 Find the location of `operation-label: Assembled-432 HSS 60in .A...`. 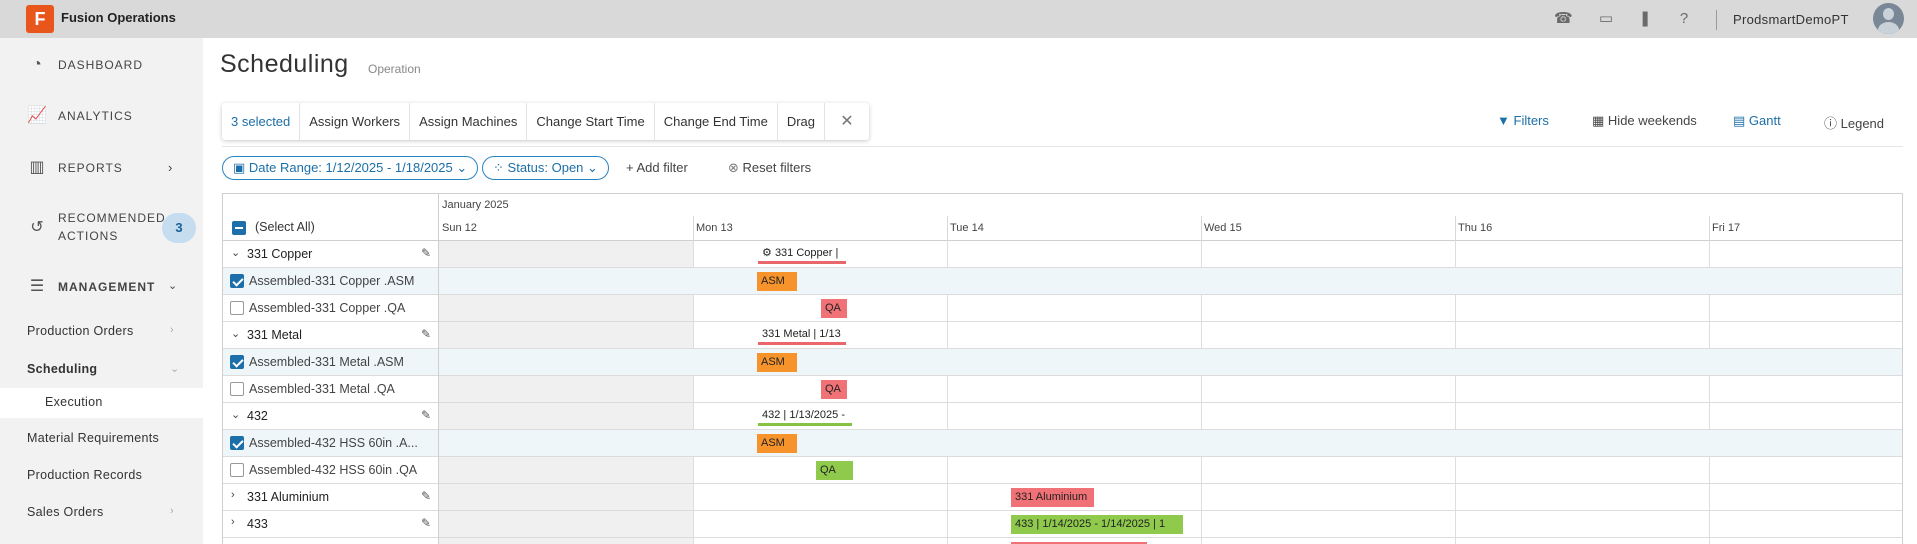

operation-label: Assembled-432 HSS 60in .A... is located at coordinates (333, 443).